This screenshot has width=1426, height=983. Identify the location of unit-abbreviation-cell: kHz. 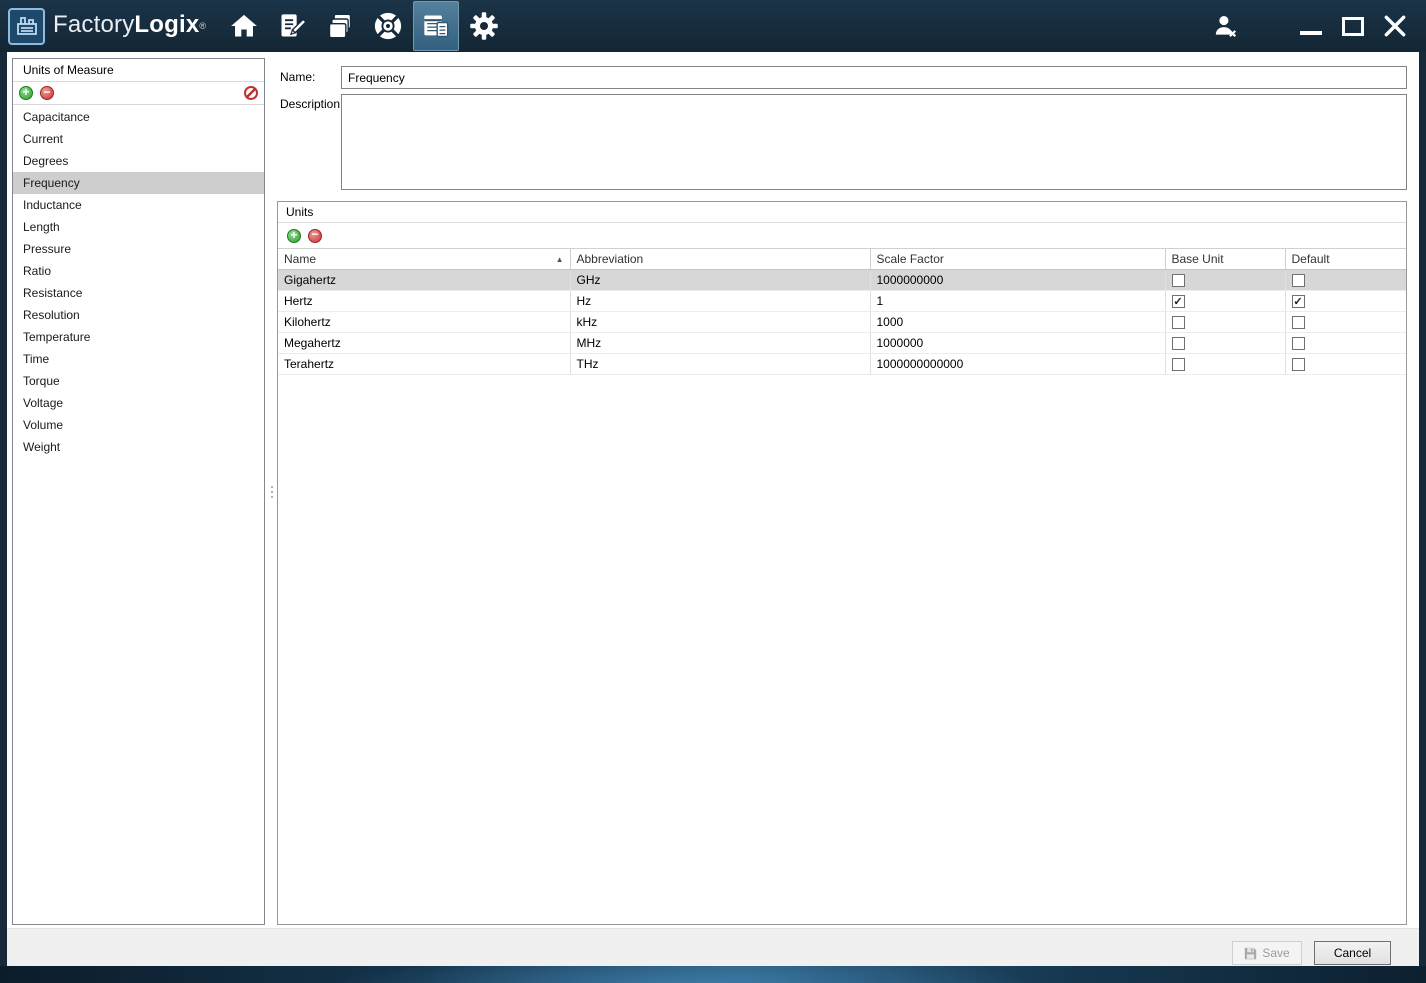
(720, 322).